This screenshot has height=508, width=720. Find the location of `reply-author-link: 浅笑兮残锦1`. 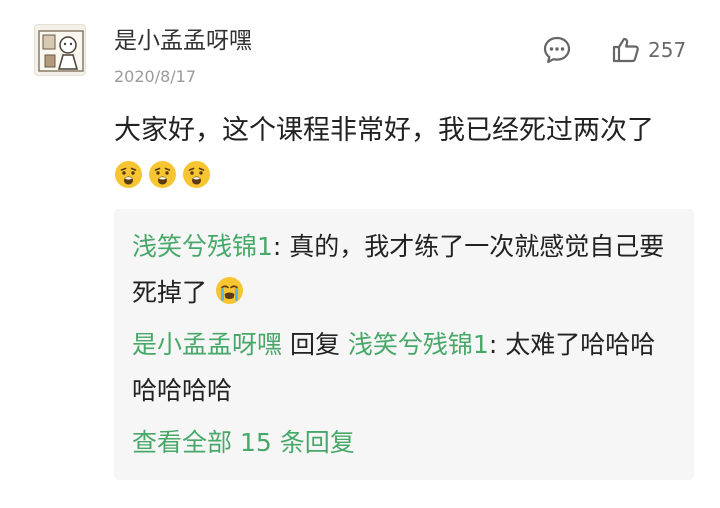

reply-author-link: 浅笑兮残锦1 is located at coordinates (202, 246).